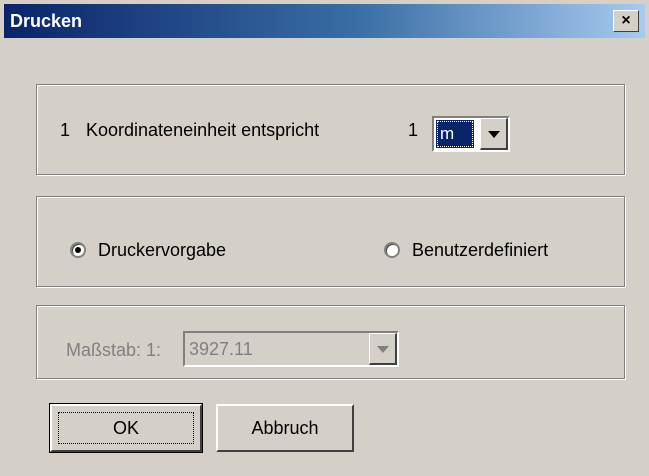 The height and width of the screenshot is (476, 649). I want to click on window-title: Drucken, so click(46, 21).